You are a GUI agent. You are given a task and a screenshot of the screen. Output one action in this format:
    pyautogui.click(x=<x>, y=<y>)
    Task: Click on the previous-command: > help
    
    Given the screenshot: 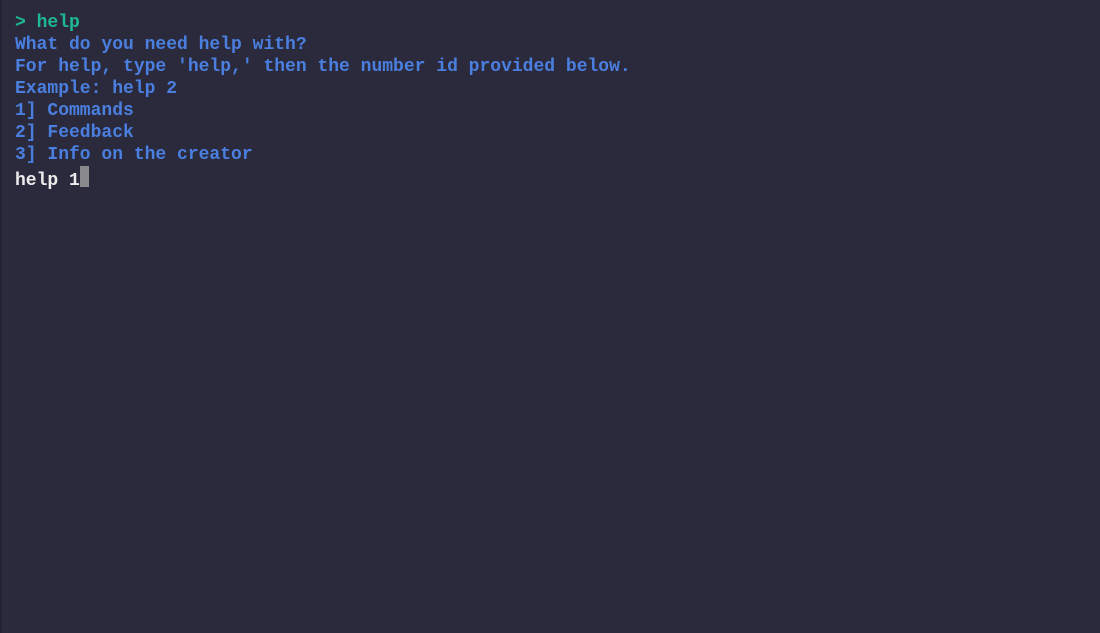 What is the action you would take?
    pyautogui.click(x=47, y=23)
    